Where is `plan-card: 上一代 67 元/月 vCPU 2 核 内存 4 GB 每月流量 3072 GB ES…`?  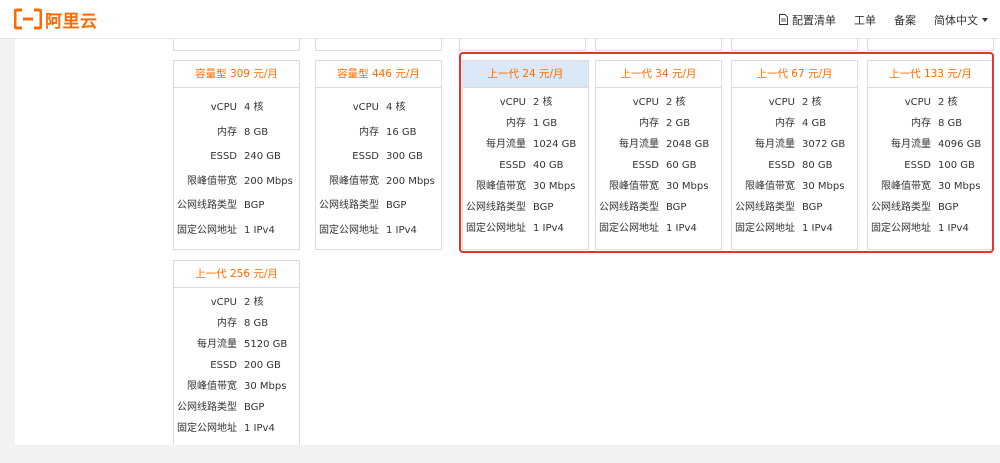
plan-card: 上一代 67 元/月 vCPU 2 核 内存 4 GB 每月流量 3072 GB ES… is located at coordinates (794, 155).